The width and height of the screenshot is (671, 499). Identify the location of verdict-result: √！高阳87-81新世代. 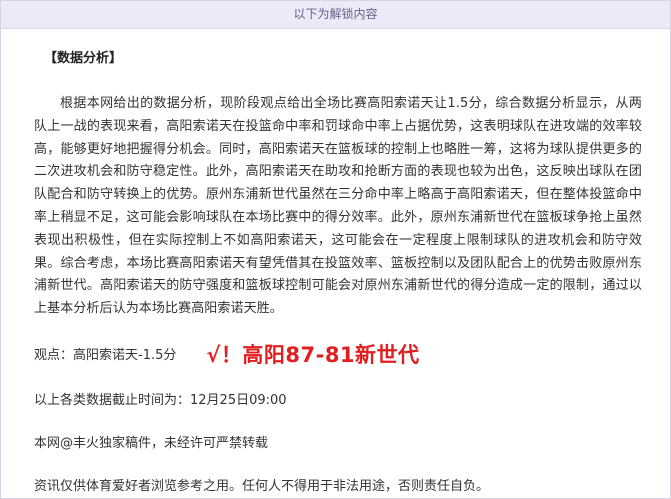
(313, 354).